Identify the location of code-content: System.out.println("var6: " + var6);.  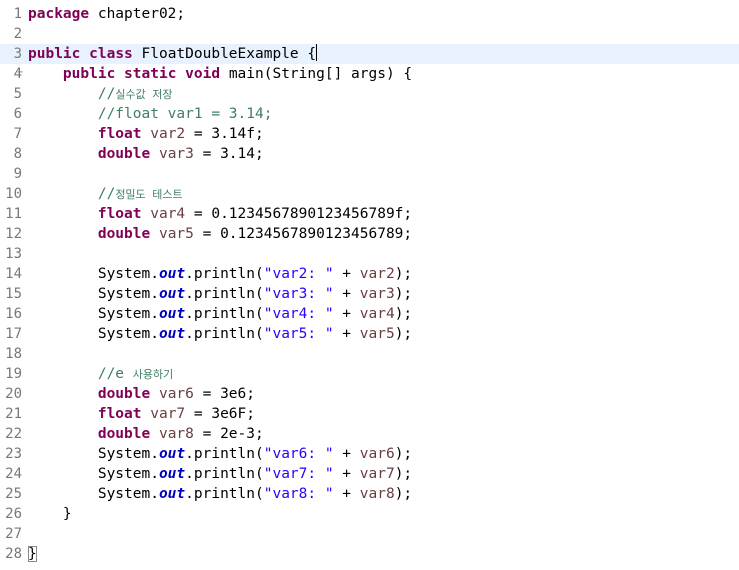
(220, 454).